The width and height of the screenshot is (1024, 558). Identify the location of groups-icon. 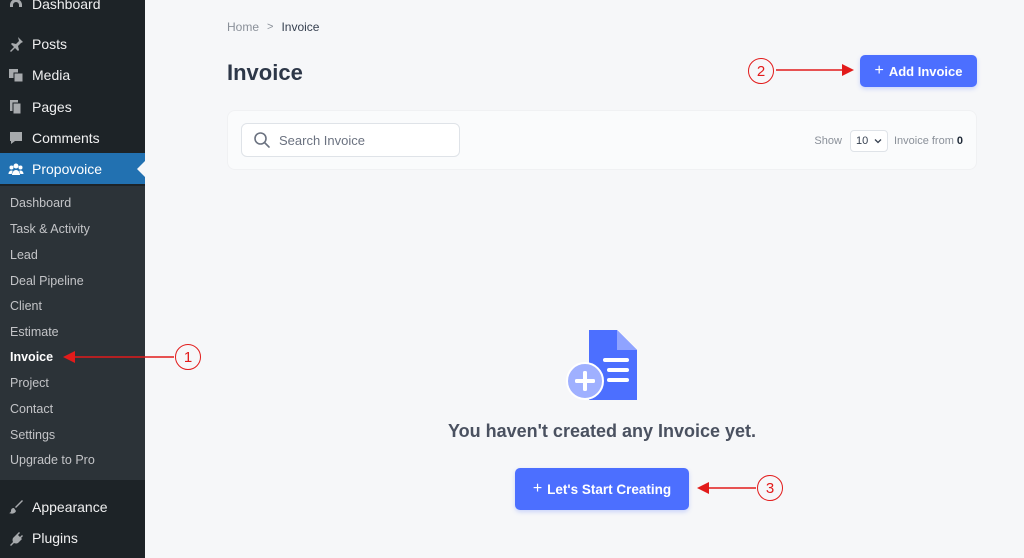
(16, 169).